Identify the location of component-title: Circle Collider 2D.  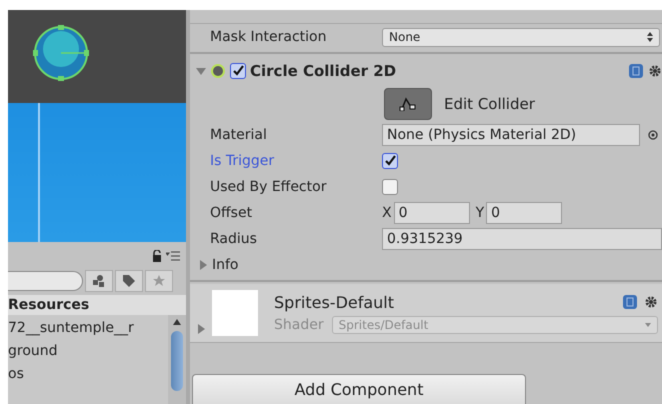
(324, 71).